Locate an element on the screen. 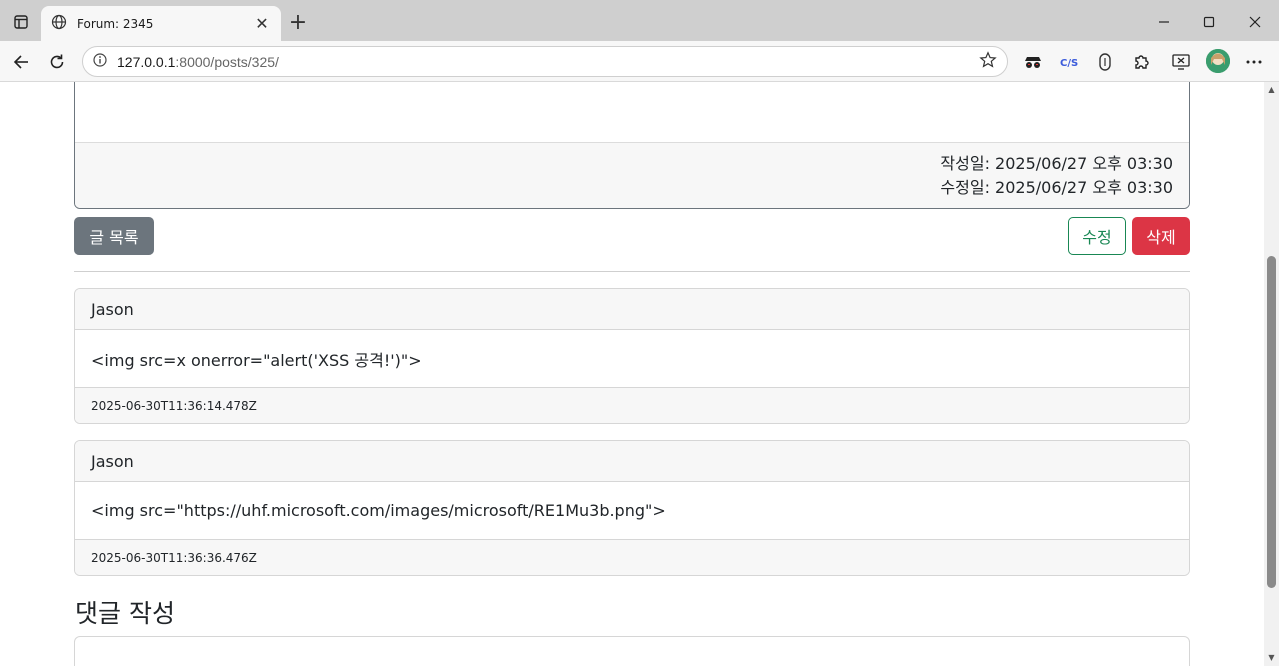 This screenshot has width=1279, height=666. divider is located at coordinates (632, 271).